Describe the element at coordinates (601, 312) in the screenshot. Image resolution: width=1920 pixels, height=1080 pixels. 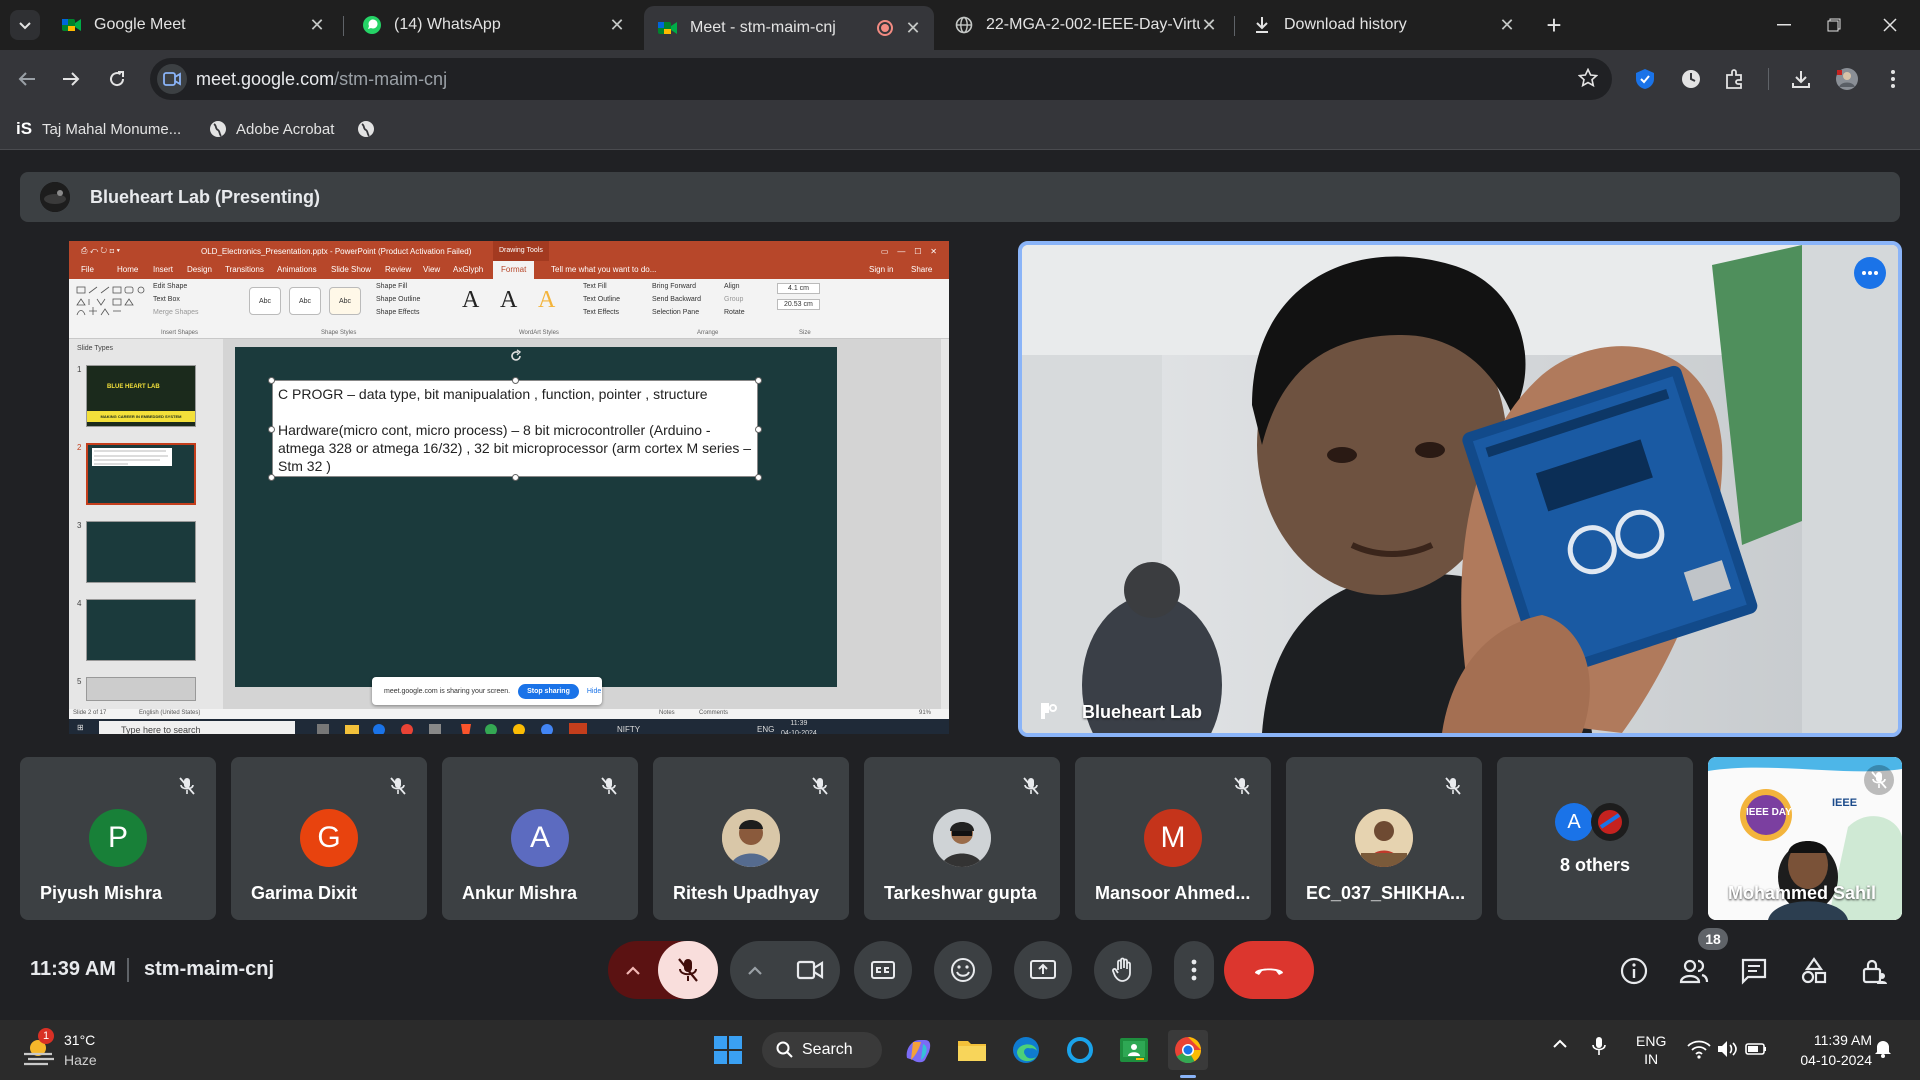
I see `ribbon-button: Text Effects` at that location.